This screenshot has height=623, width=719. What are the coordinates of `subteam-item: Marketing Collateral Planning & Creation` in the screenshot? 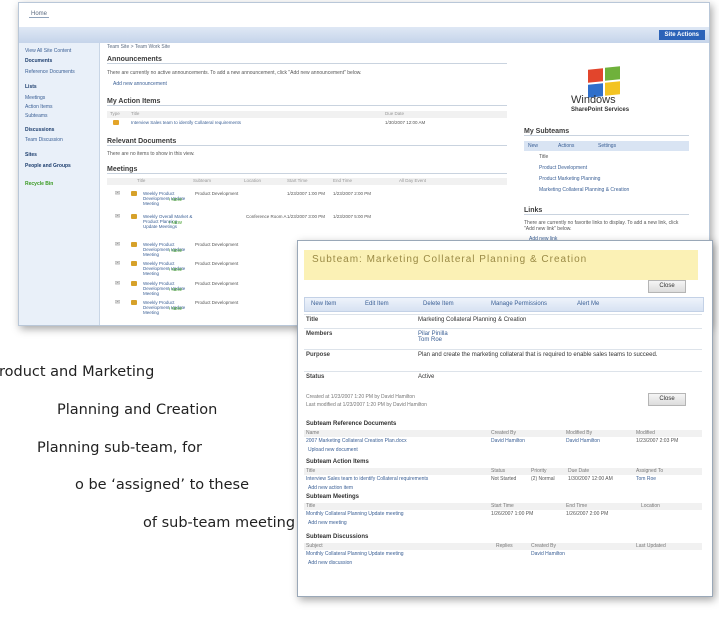 It's located at (584, 190).